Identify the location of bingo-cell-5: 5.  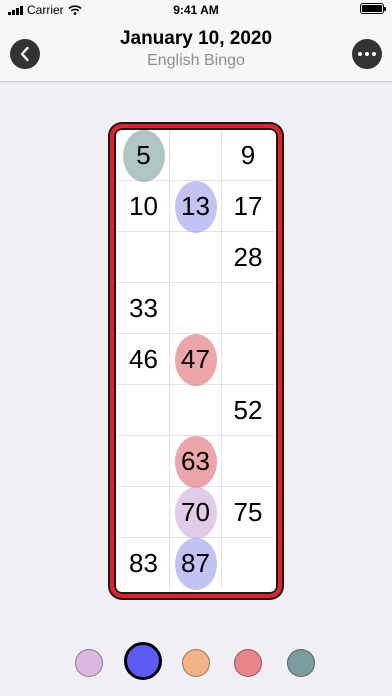
(144, 156).